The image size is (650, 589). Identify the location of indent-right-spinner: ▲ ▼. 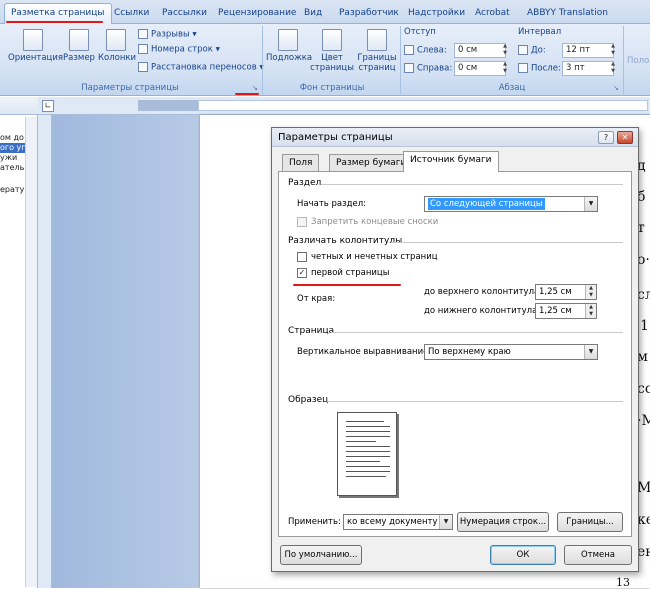
(505, 68).